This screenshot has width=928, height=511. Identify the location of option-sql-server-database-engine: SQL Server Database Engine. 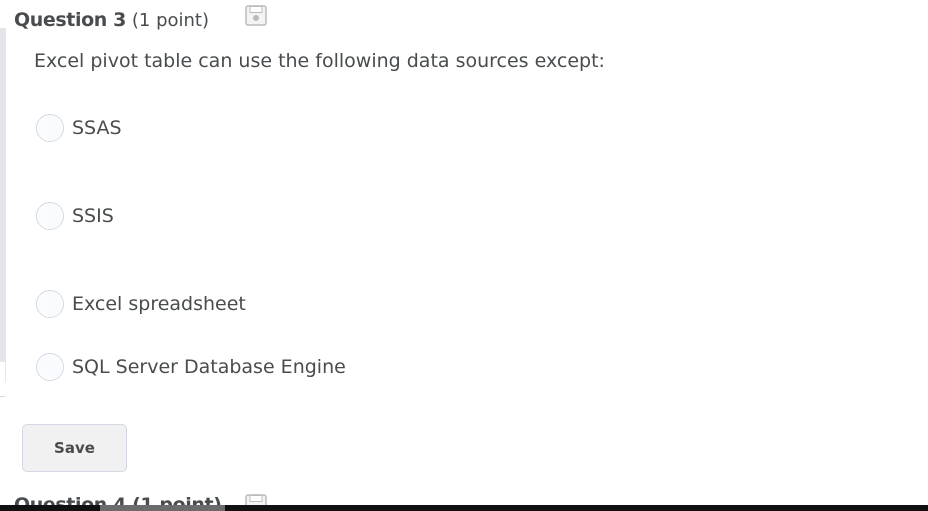
(191, 367).